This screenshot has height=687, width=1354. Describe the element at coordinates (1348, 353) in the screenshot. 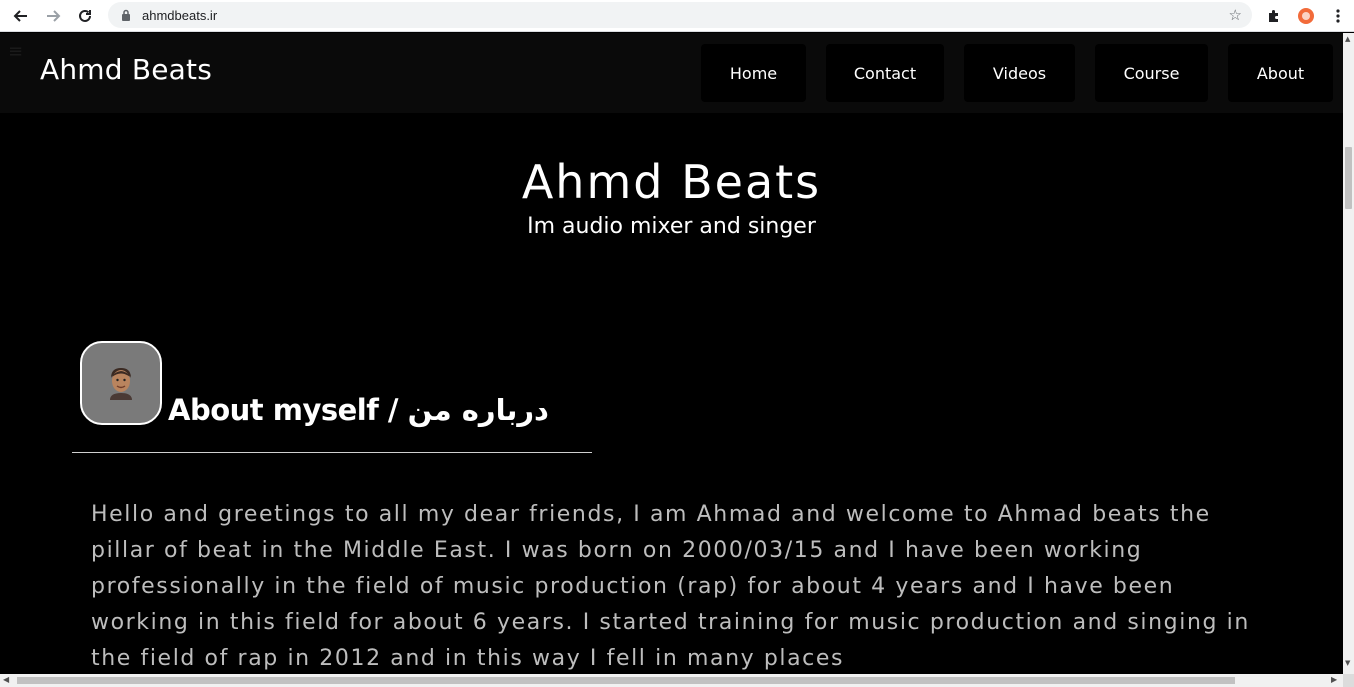

I see `vertical-scrollbar: ▲ ▼` at that location.